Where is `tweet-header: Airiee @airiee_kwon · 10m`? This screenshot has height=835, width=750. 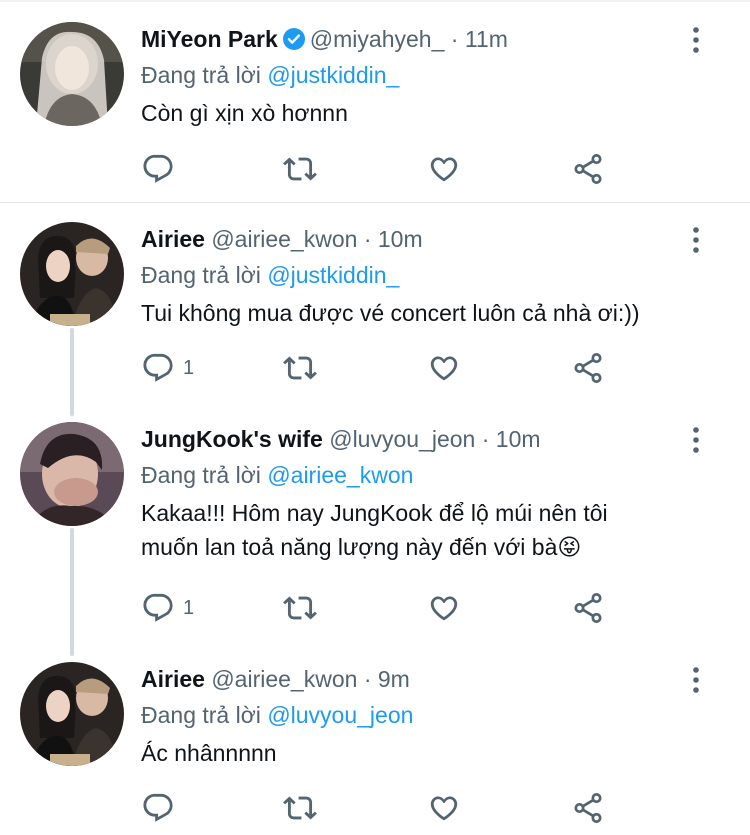 tweet-header: Airiee @airiee_kwon · 10m is located at coordinates (282, 239).